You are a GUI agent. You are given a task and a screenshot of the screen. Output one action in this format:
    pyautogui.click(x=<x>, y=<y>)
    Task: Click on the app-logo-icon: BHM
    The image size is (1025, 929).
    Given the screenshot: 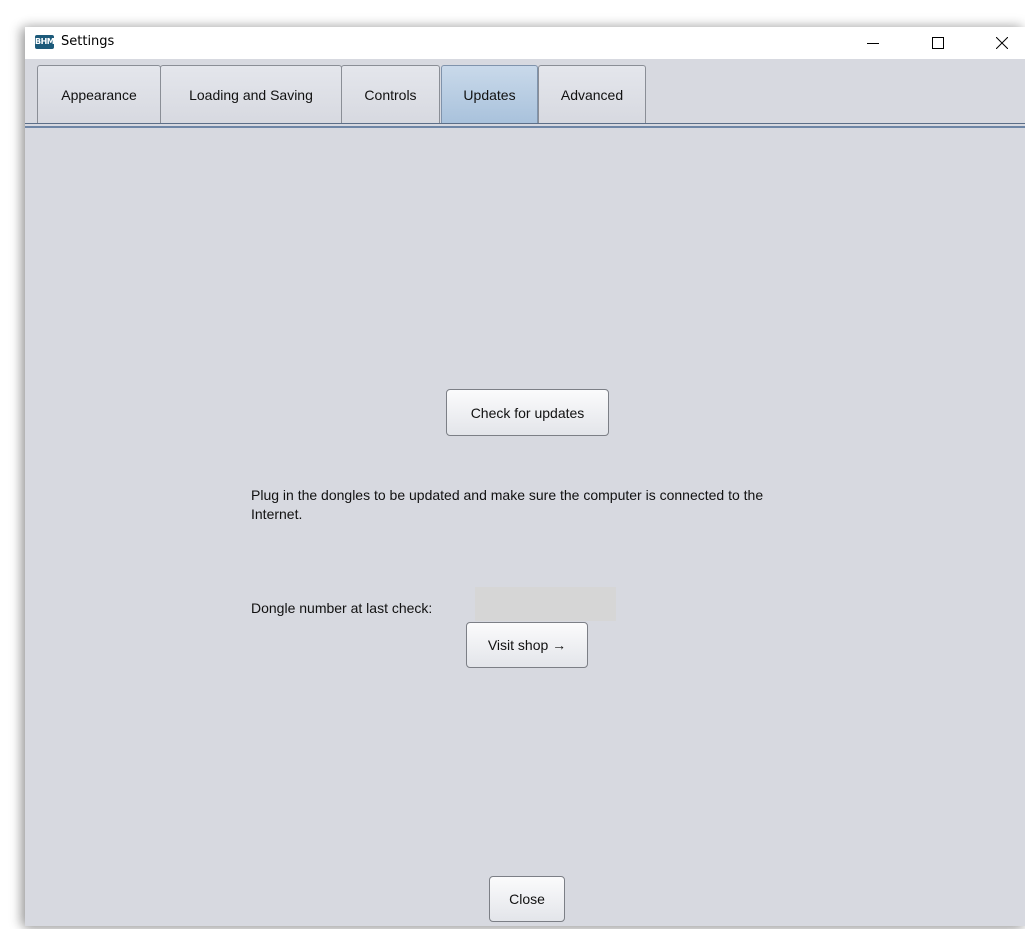 What is the action you would take?
    pyautogui.click(x=45, y=42)
    